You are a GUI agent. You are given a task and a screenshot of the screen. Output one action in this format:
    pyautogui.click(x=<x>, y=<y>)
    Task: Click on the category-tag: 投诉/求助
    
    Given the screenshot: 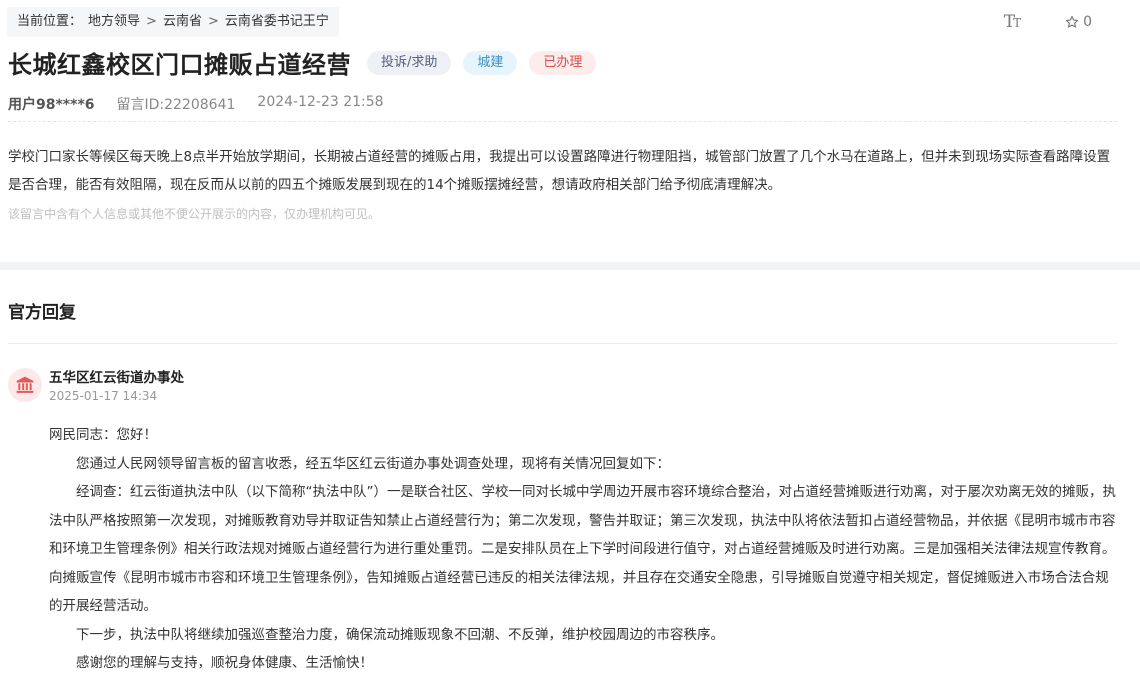 What is the action you would take?
    pyautogui.click(x=409, y=62)
    